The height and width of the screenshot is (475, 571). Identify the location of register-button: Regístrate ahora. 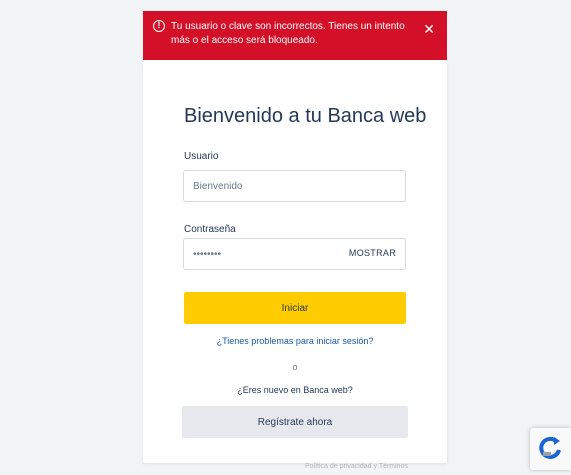
(295, 422).